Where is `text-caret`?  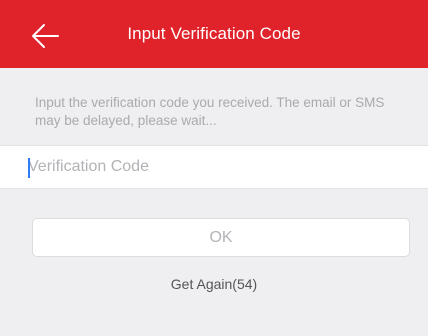 text-caret is located at coordinates (29, 168).